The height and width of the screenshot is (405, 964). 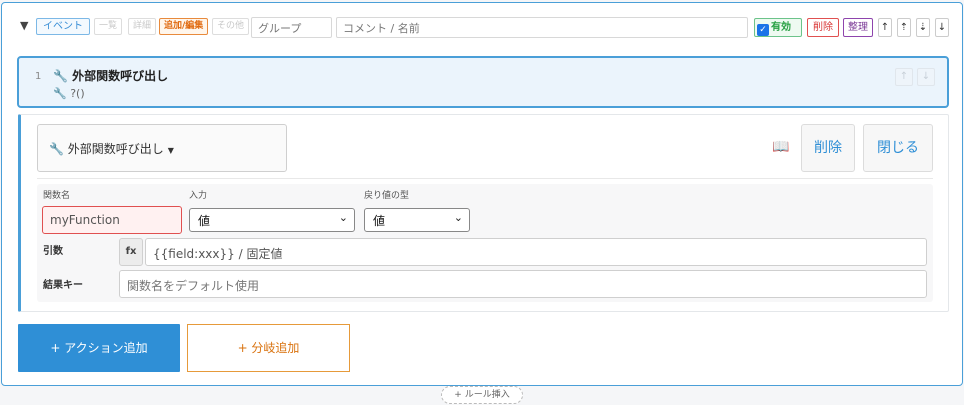 What do you see at coordinates (198, 196) in the screenshot?
I see `input-label: 入力` at bounding box center [198, 196].